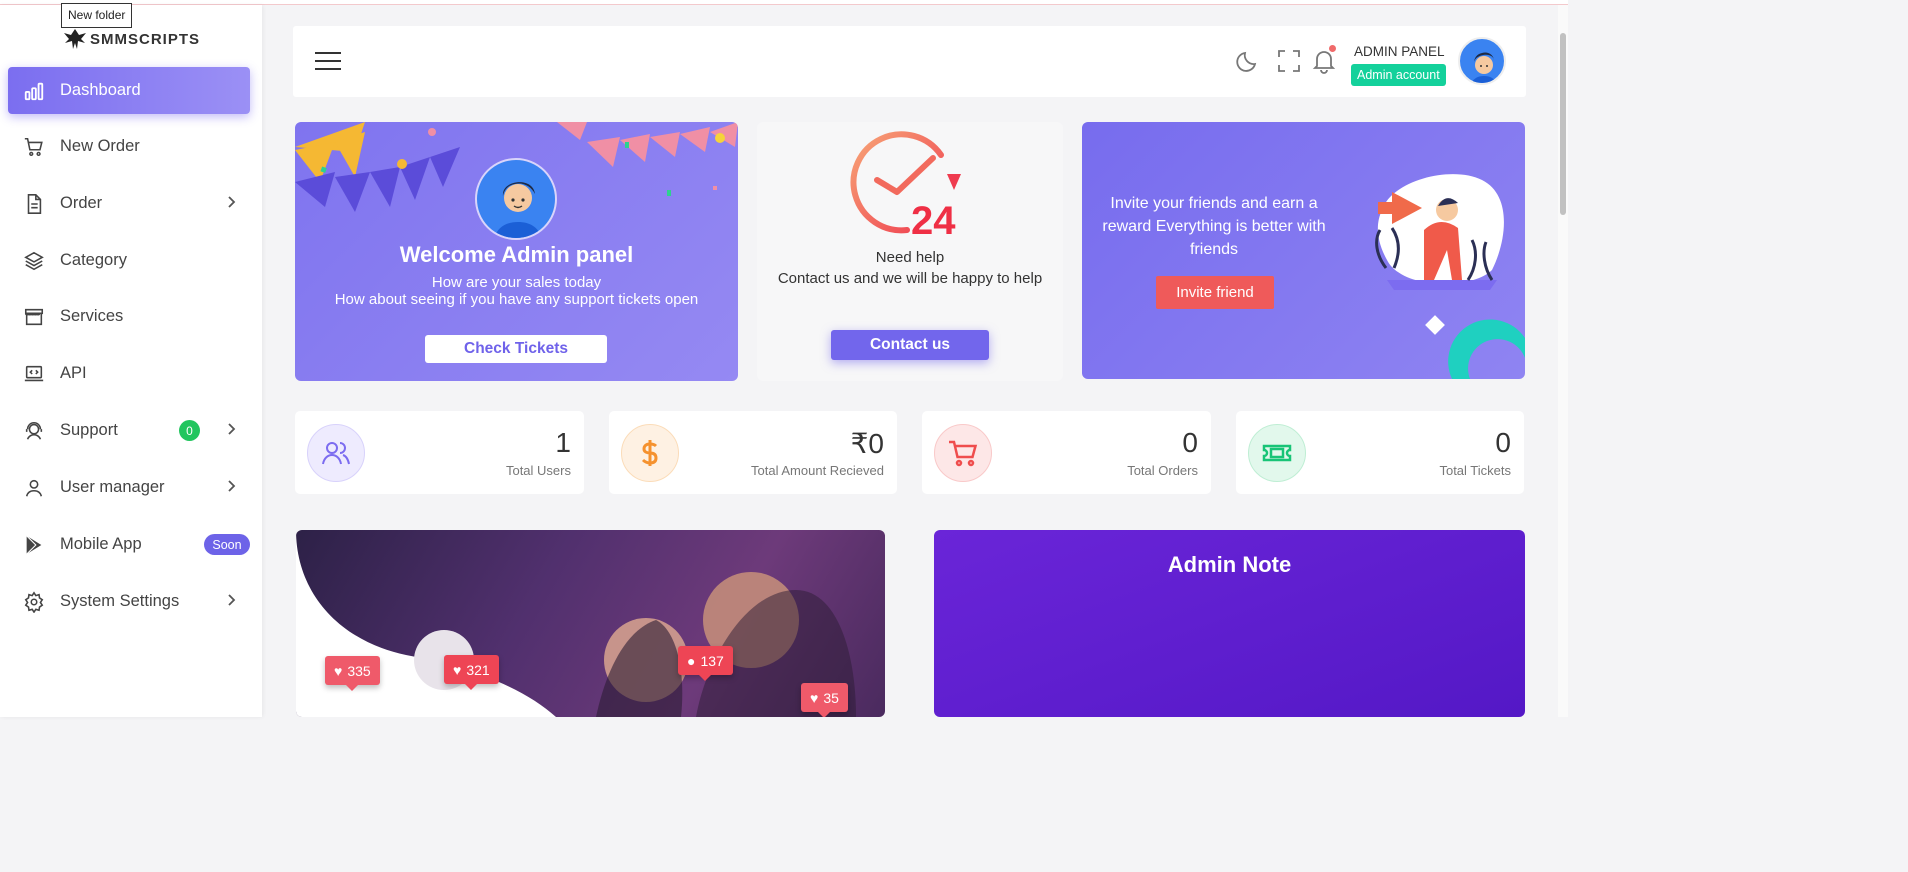 This screenshot has width=1908, height=872. I want to click on sidebar-item-label: System Settings, so click(120, 601).